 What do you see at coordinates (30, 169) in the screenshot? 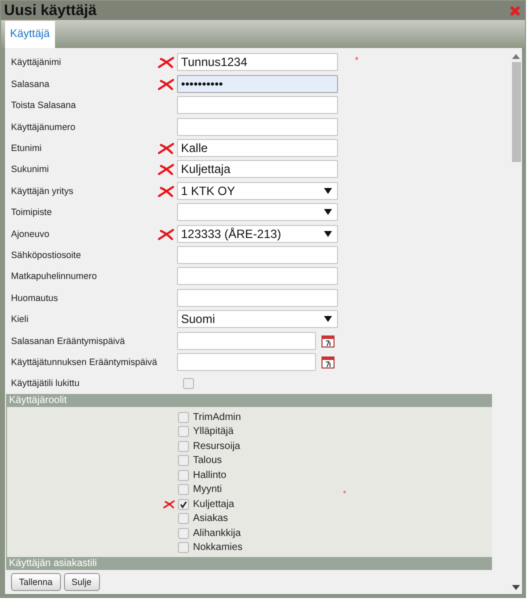
I see `field-label: Sukunimi` at bounding box center [30, 169].